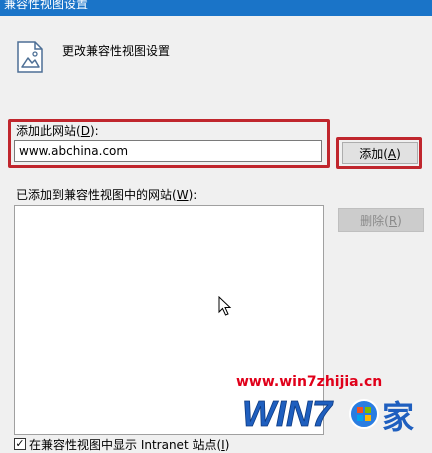  What do you see at coordinates (107, 195) in the screenshot?
I see `site-list-label: 已添加到兼容性视图中的网站(W):` at bounding box center [107, 195].